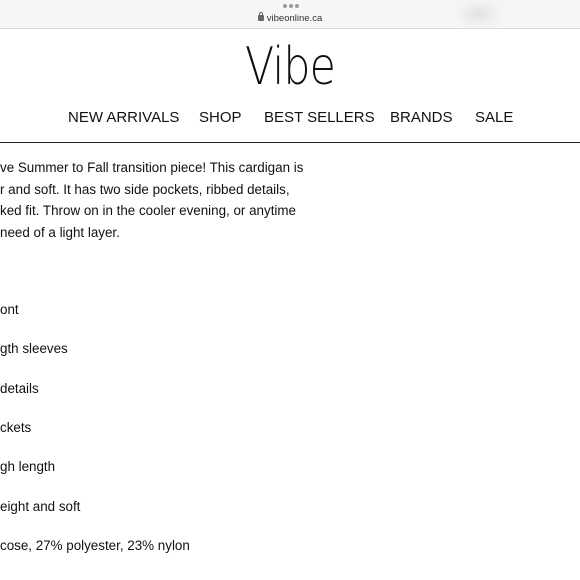 This screenshot has height=580, width=580. I want to click on lock-icon, so click(260, 16).